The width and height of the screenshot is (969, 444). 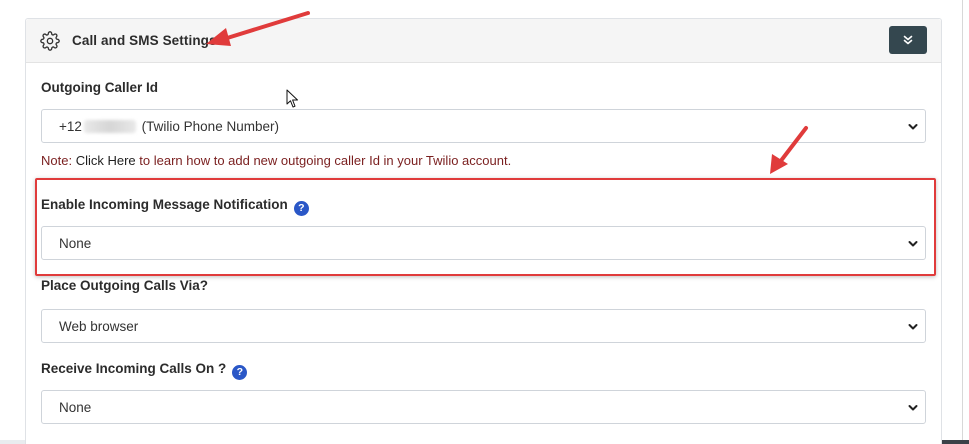 What do you see at coordinates (164, 204) in the screenshot?
I see `incoming-notification-label-text: Enable Incoming Message Notification` at bounding box center [164, 204].